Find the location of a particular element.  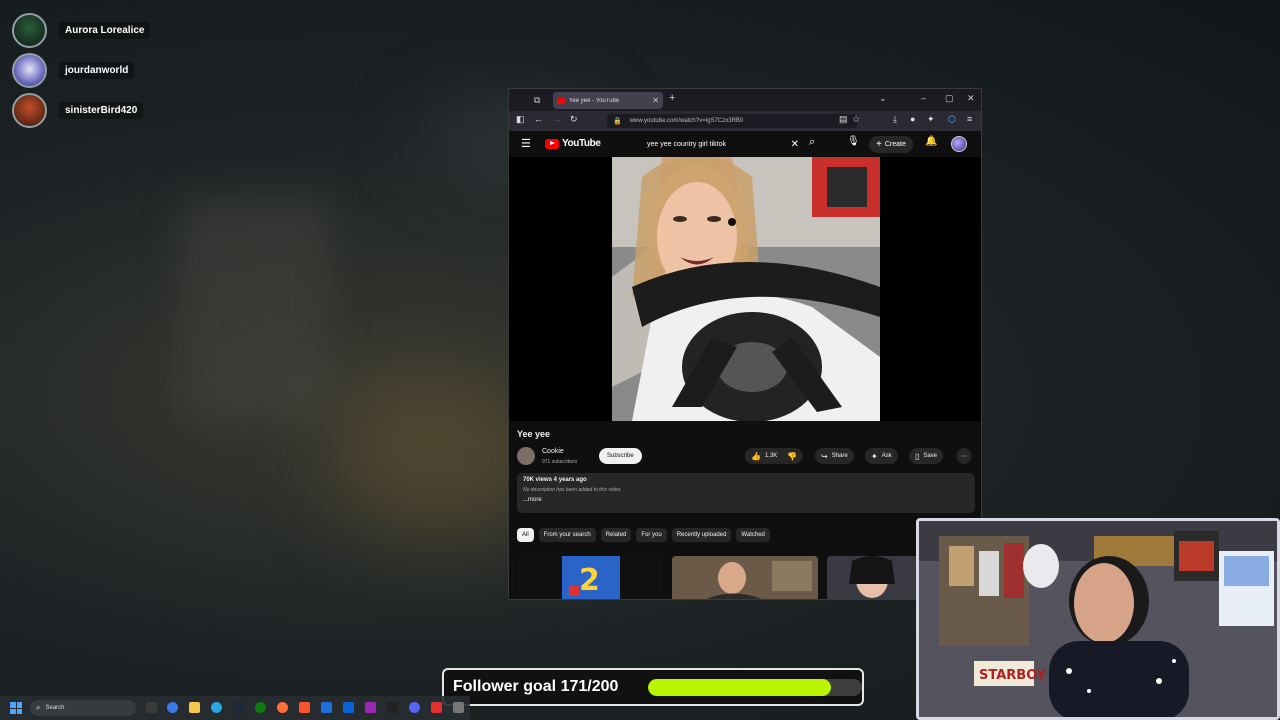

save-button: ▯ Save is located at coordinates (926, 456).